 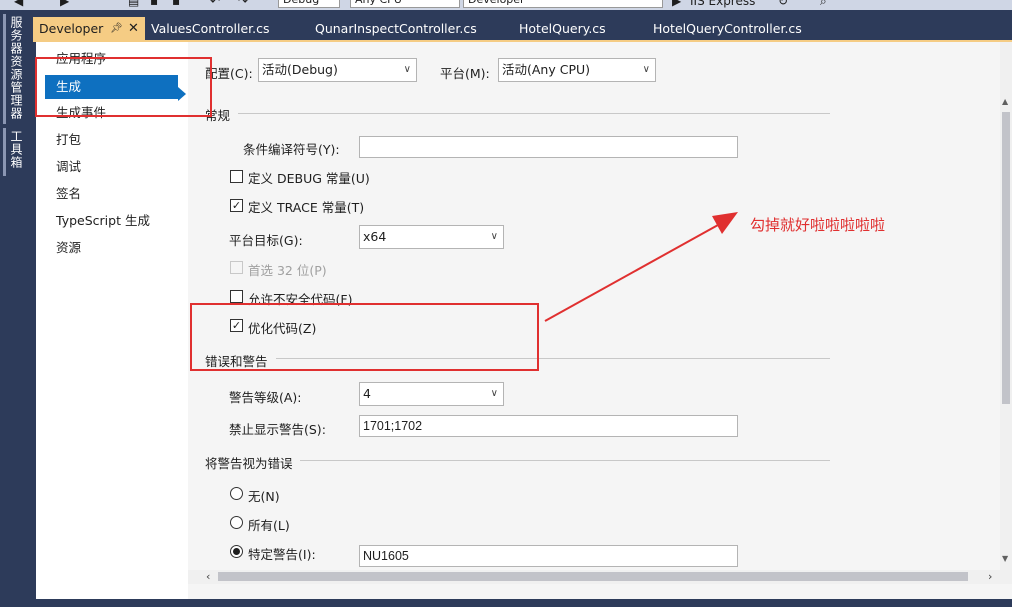 I want to click on conditional-symbols-label: 条件编译符号(Y):, so click(x=291, y=149).